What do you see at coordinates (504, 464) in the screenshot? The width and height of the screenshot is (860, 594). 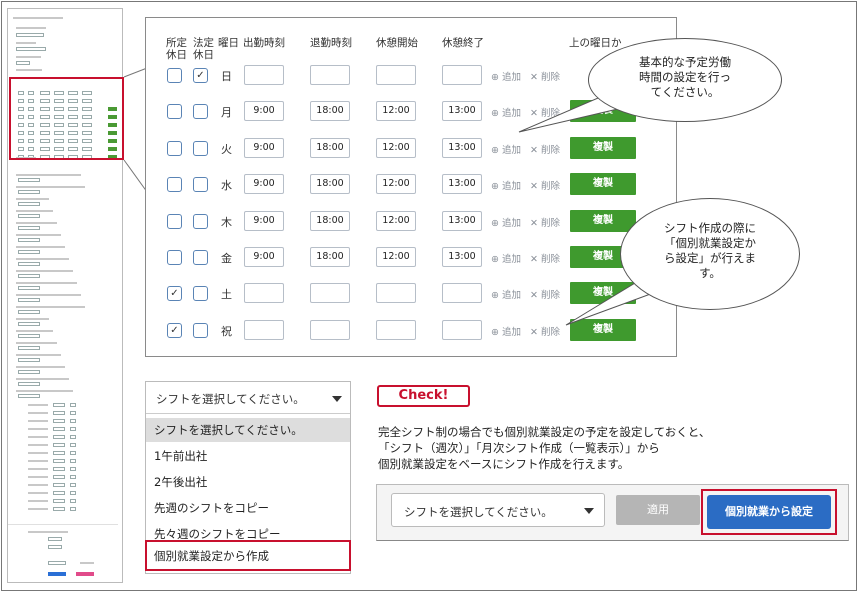 I see `check-line: 個別就業設定をベースにシフト作成を行えます。` at bounding box center [504, 464].